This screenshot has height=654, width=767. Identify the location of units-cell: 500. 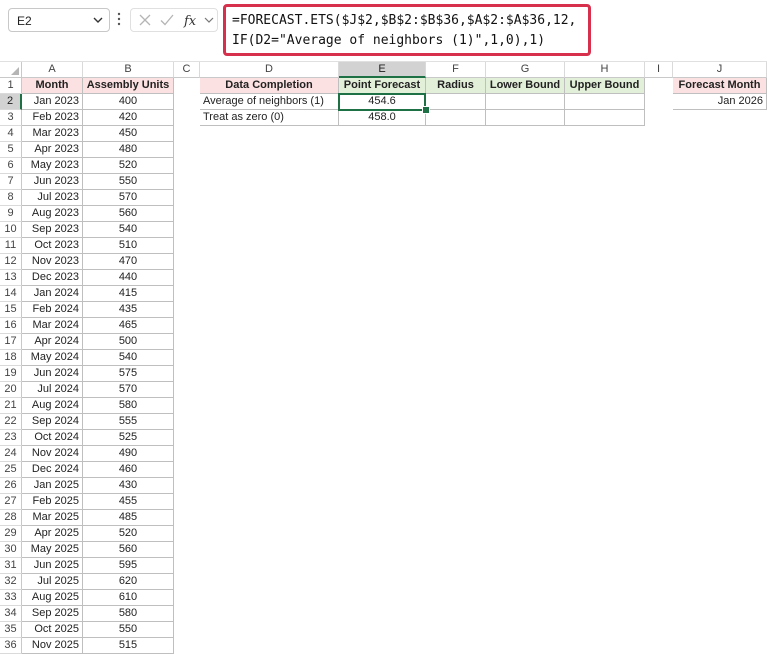
(128, 342).